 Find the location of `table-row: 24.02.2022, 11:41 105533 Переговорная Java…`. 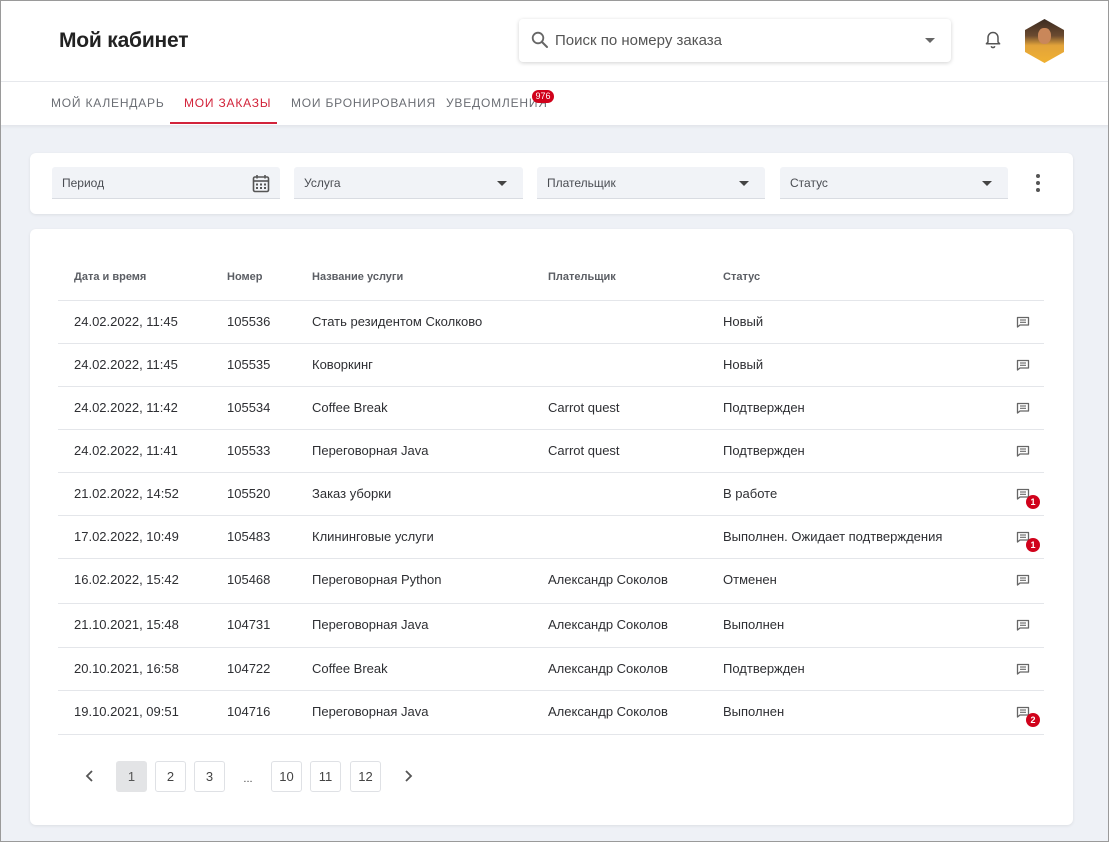

table-row: 24.02.2022, 11:41 105533 Переговорная Java… is located at coordinates (551, 451).